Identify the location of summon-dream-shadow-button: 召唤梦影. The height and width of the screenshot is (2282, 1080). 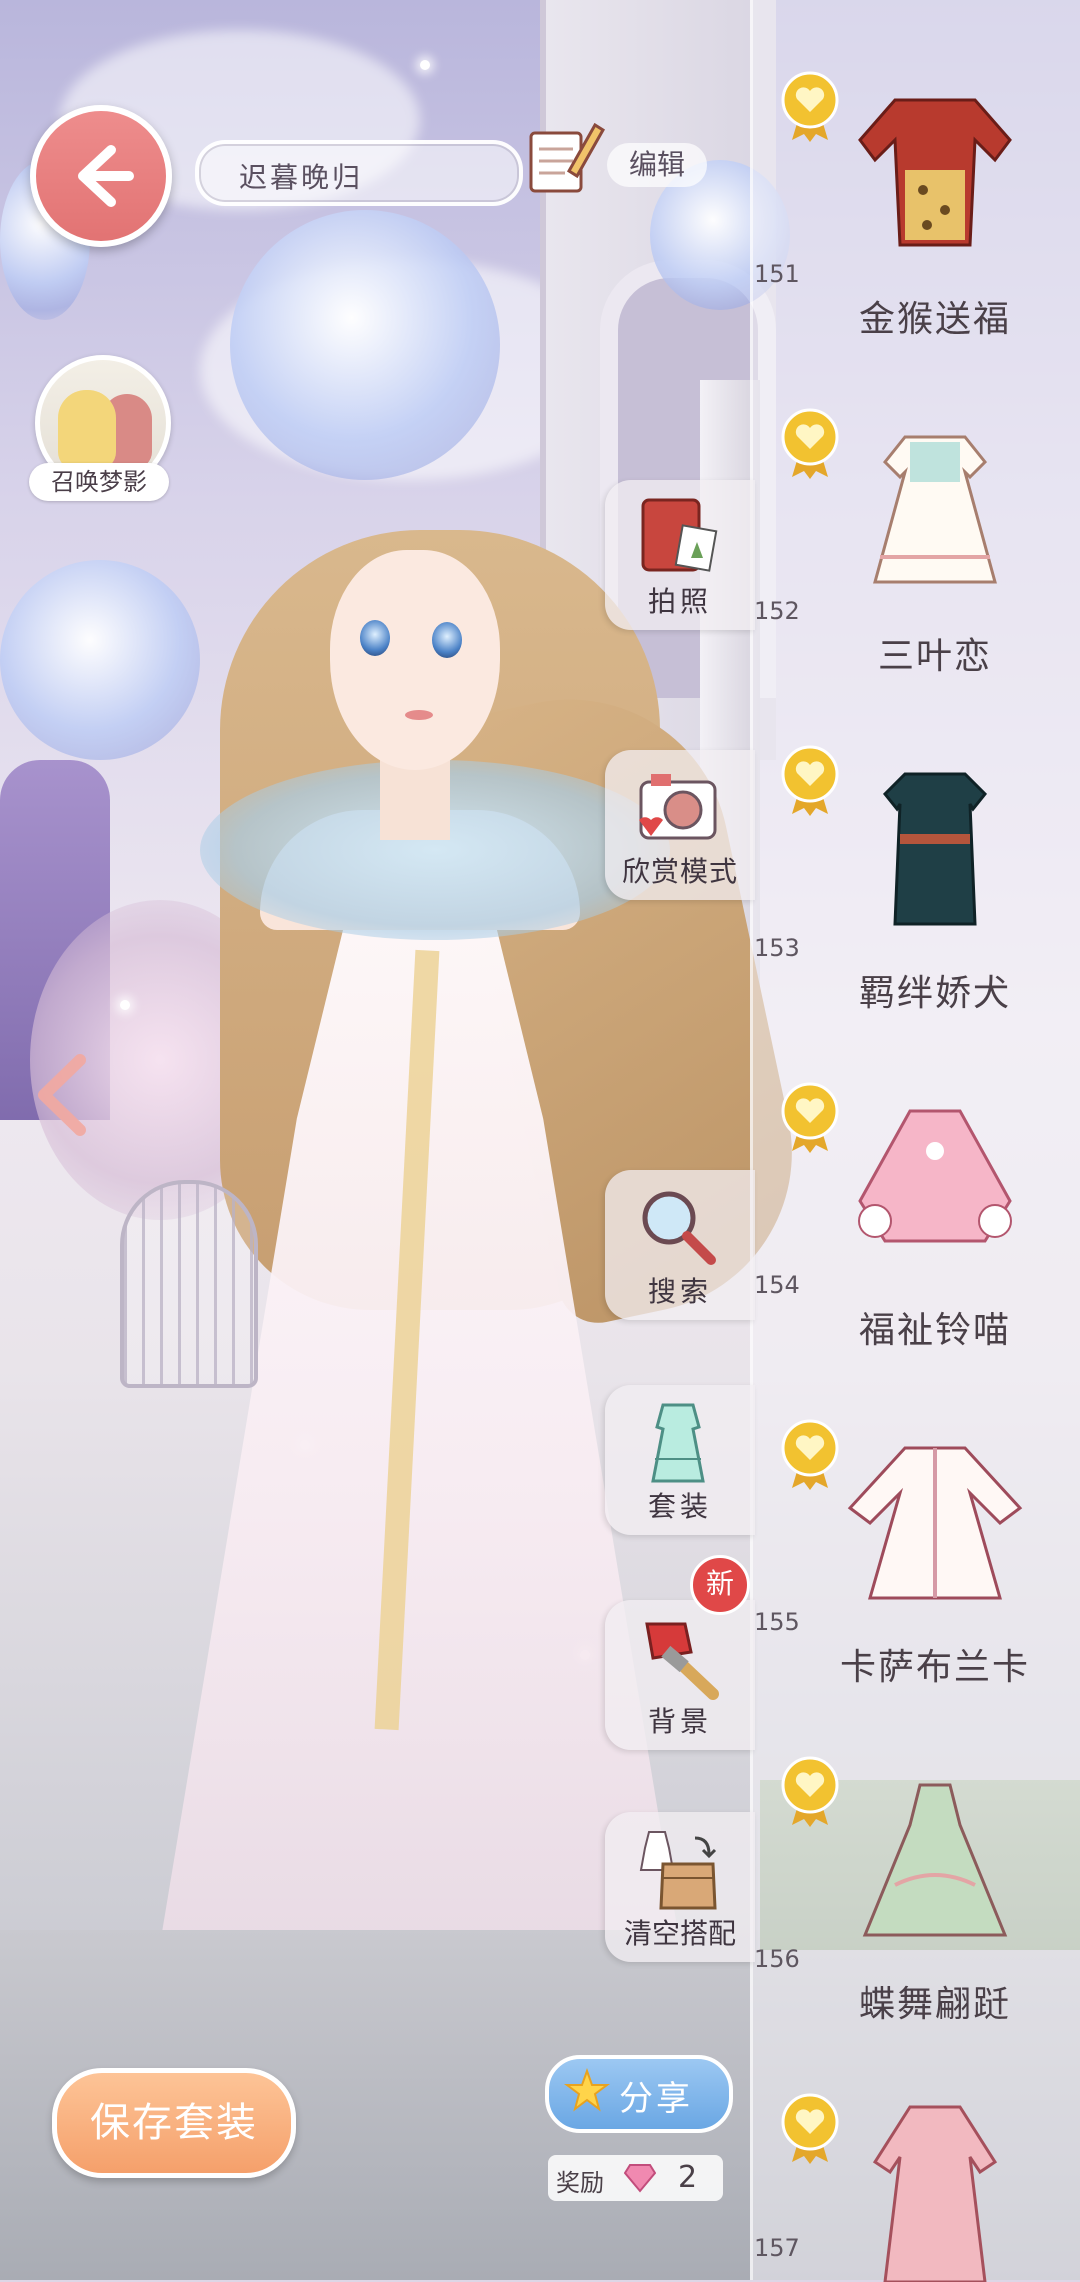
(100, 430).